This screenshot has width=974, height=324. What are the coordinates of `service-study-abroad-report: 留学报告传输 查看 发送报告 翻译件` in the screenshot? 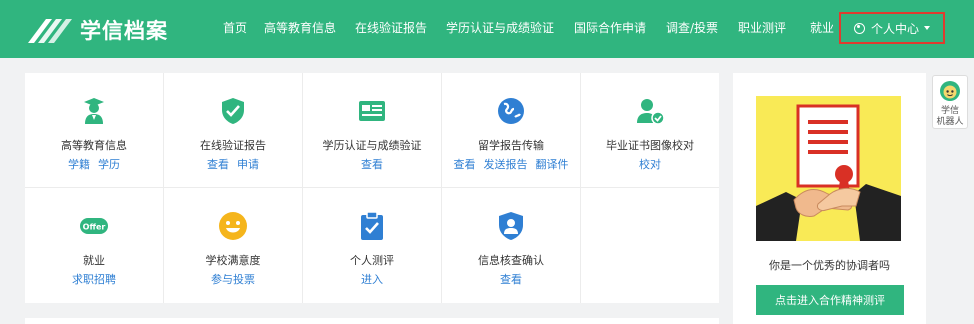 It's located at (511, 130).